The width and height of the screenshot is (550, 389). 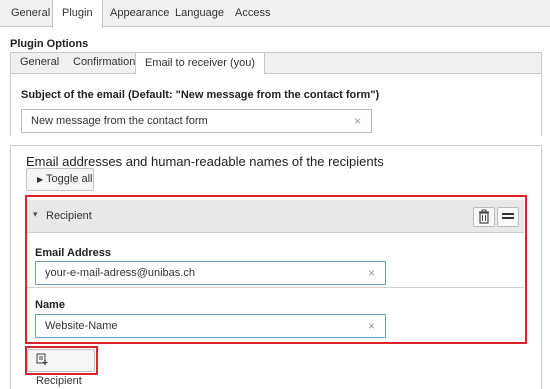 What do you see at coordinates (199, 13) in the screenshot?
I see `tab-language: Language` at bounding box center [199, 13].